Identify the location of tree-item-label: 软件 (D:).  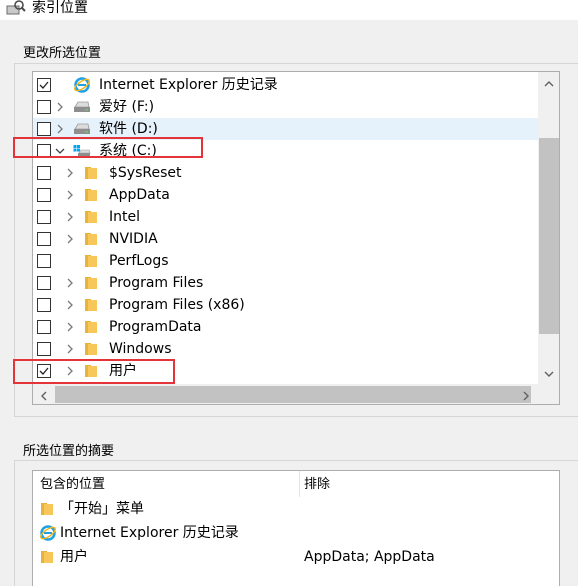
(128, 129).